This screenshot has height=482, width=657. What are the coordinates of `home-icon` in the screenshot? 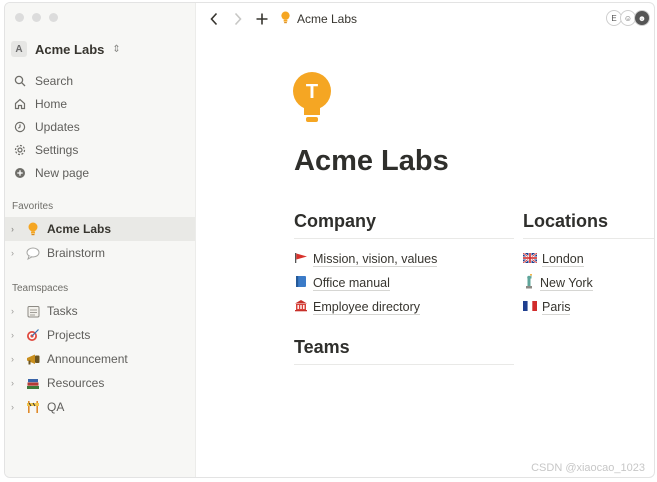 It's located at (20, 104).